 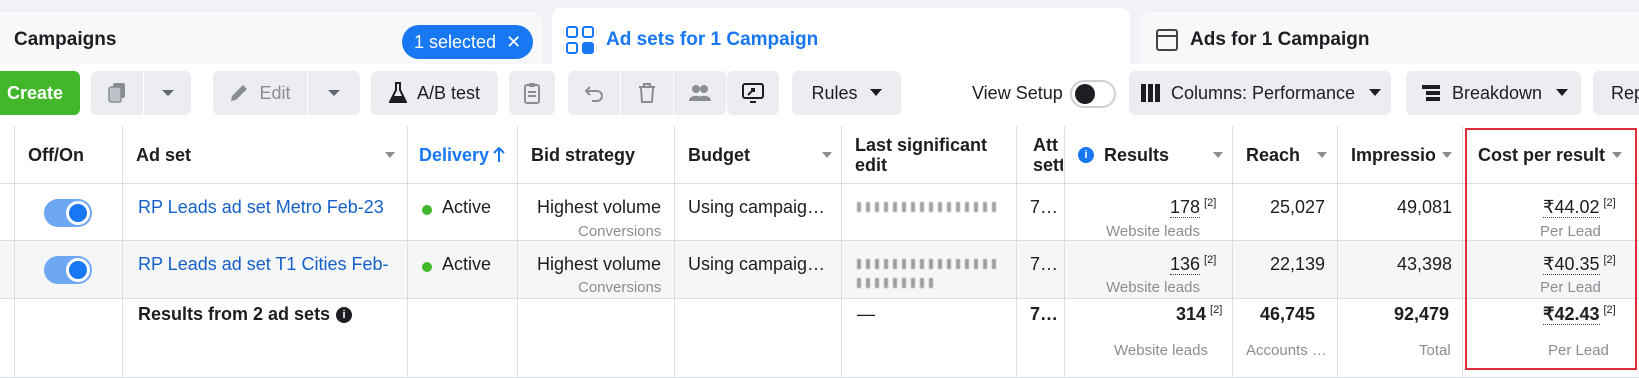 I want to click on breakdown-label: Breakdown, so click(x=1497, y=92).